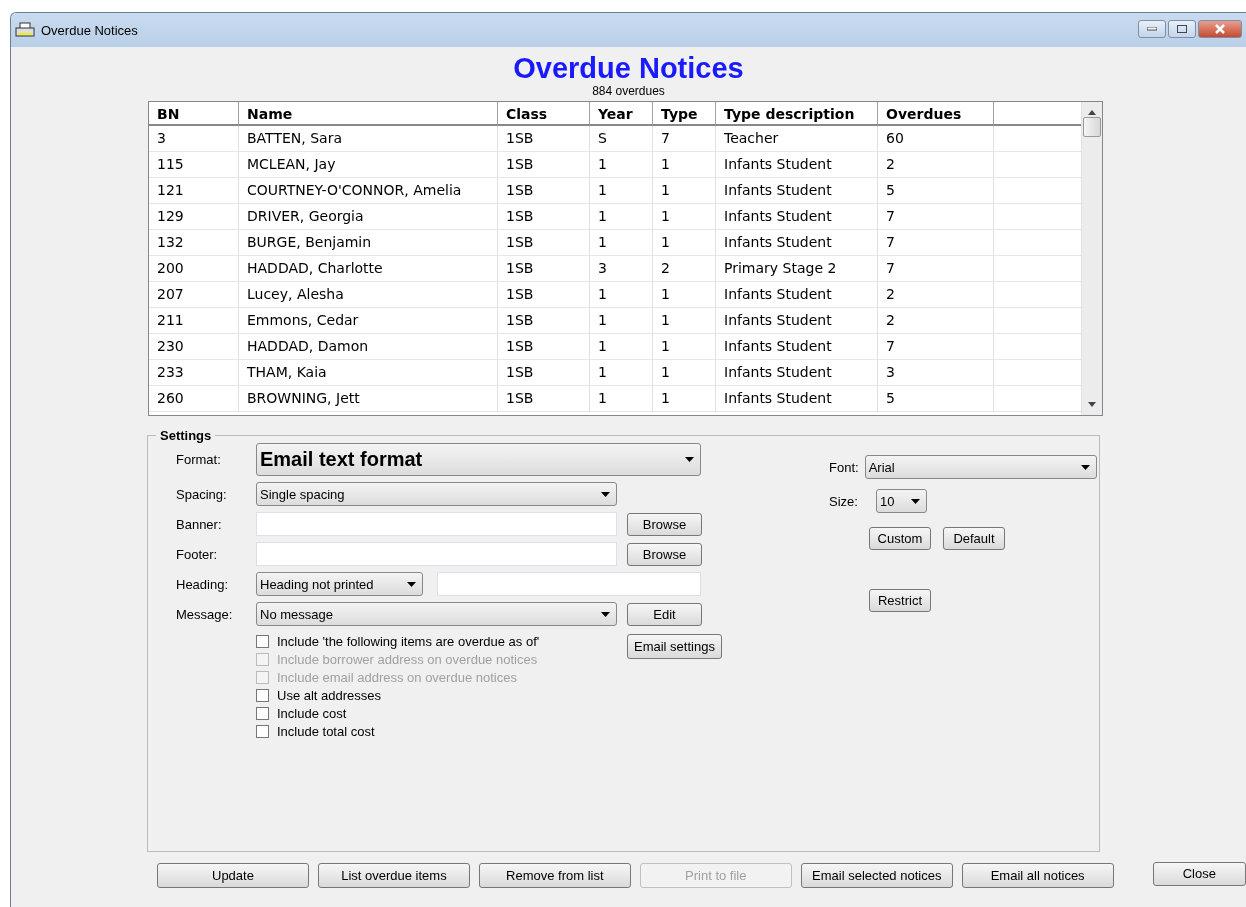 The height and width of the screenshot is (907, 1246). What do you see at coordinates (621, 114) in the screenshot?
I see `column-header: Year` at bounding box center [621, 114].